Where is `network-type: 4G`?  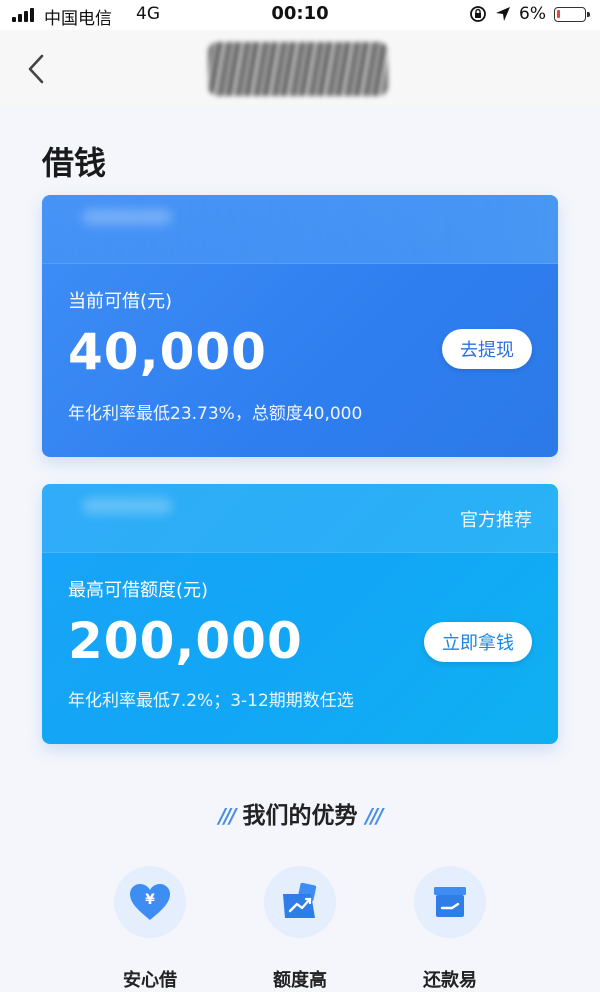
network-type: 4G is located at coordinates (148, 14).